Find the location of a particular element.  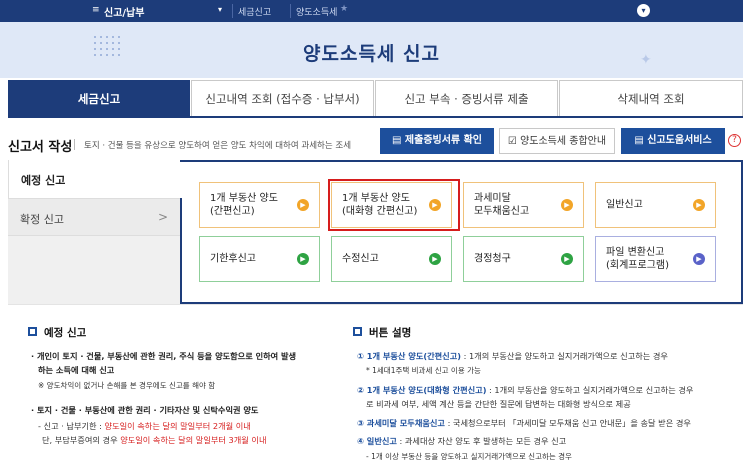

info-note: ※ 양도차익이 없거나 손해를 본 경우에도 신고를 해야 함 is located at coordinates (127, 385).